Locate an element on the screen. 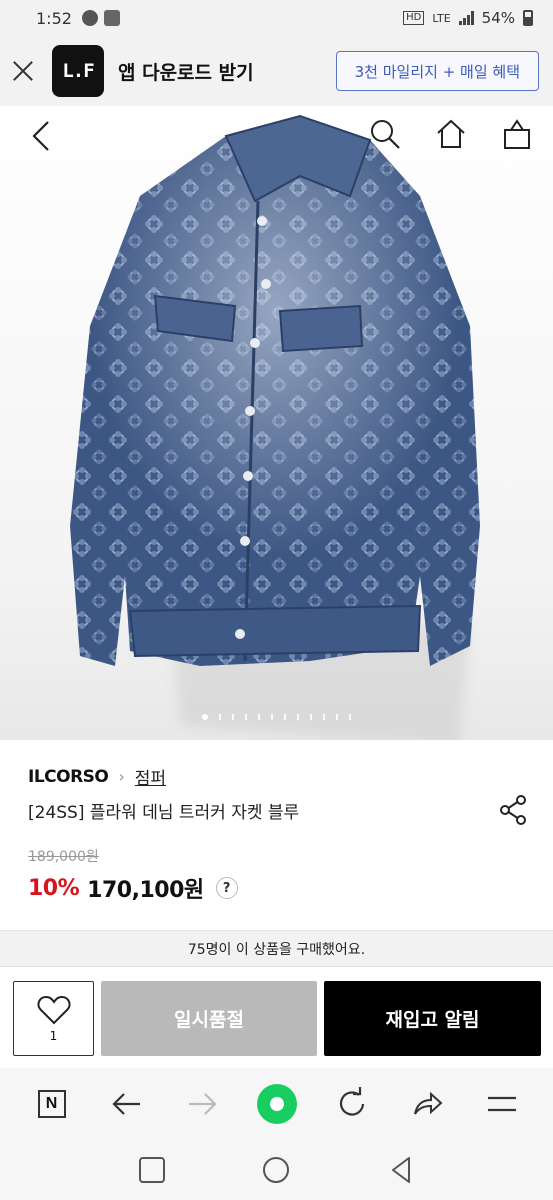  signal-icon is located at coordinates (466, 18).